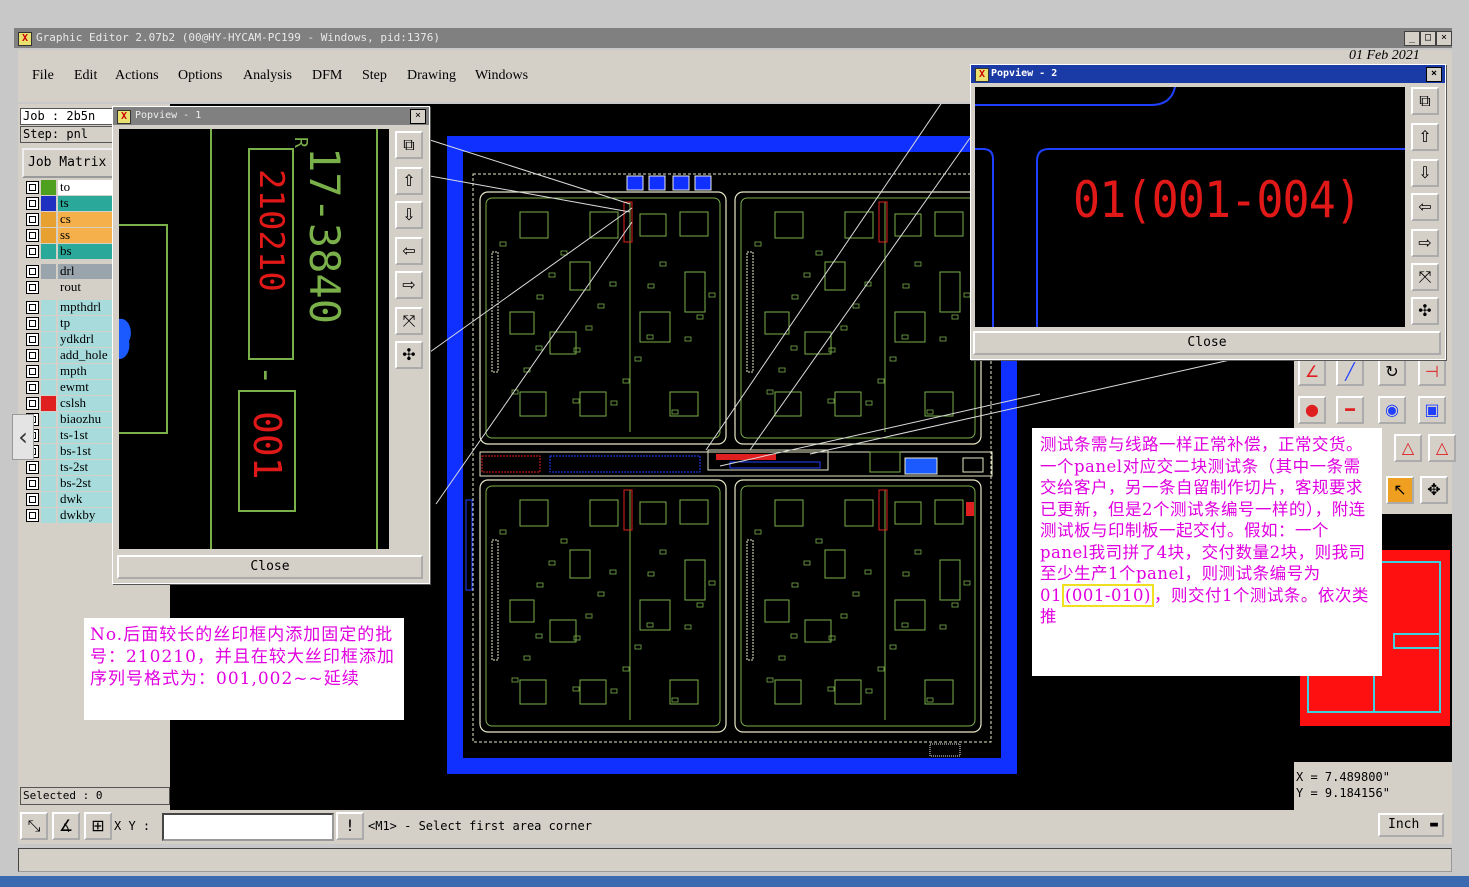 Image resolution: width=1469 pixels, height=887 pixels. What do you see at coordinates (73, 387) in the screenshot?
I see `layer-row-ewmt: ewmt` at bounding box center [73, 387].